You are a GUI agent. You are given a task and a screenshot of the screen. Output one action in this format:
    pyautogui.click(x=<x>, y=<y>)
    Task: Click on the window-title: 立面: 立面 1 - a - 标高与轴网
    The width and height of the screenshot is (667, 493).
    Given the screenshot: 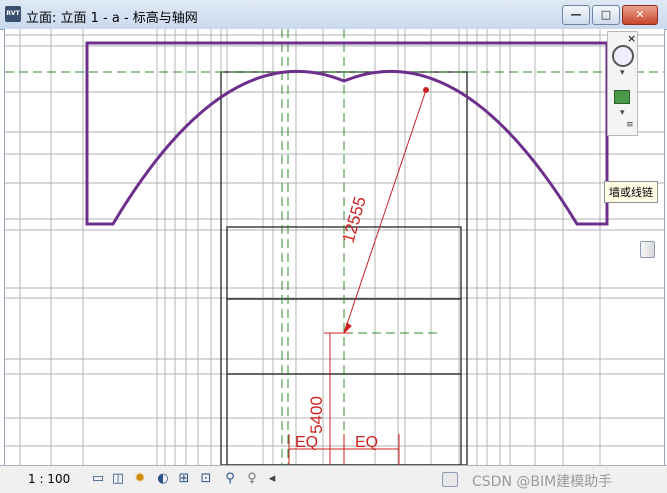 What is the action you would take?
    pyautogui.click(x=112, y=18)
    